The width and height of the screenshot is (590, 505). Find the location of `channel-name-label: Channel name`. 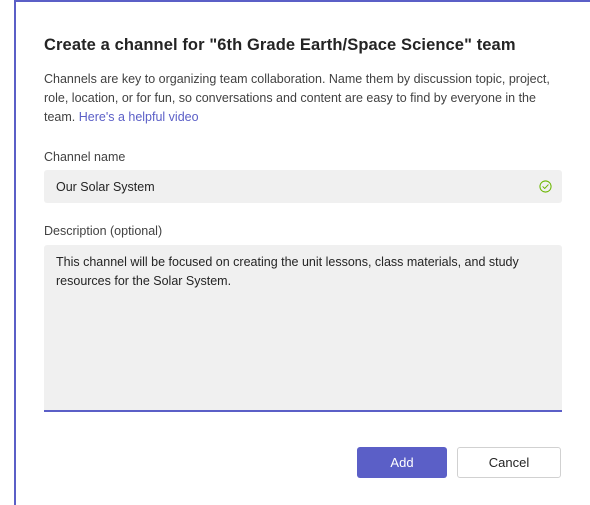

channel-name-label: Channel name is located at coordinates (85, 157).